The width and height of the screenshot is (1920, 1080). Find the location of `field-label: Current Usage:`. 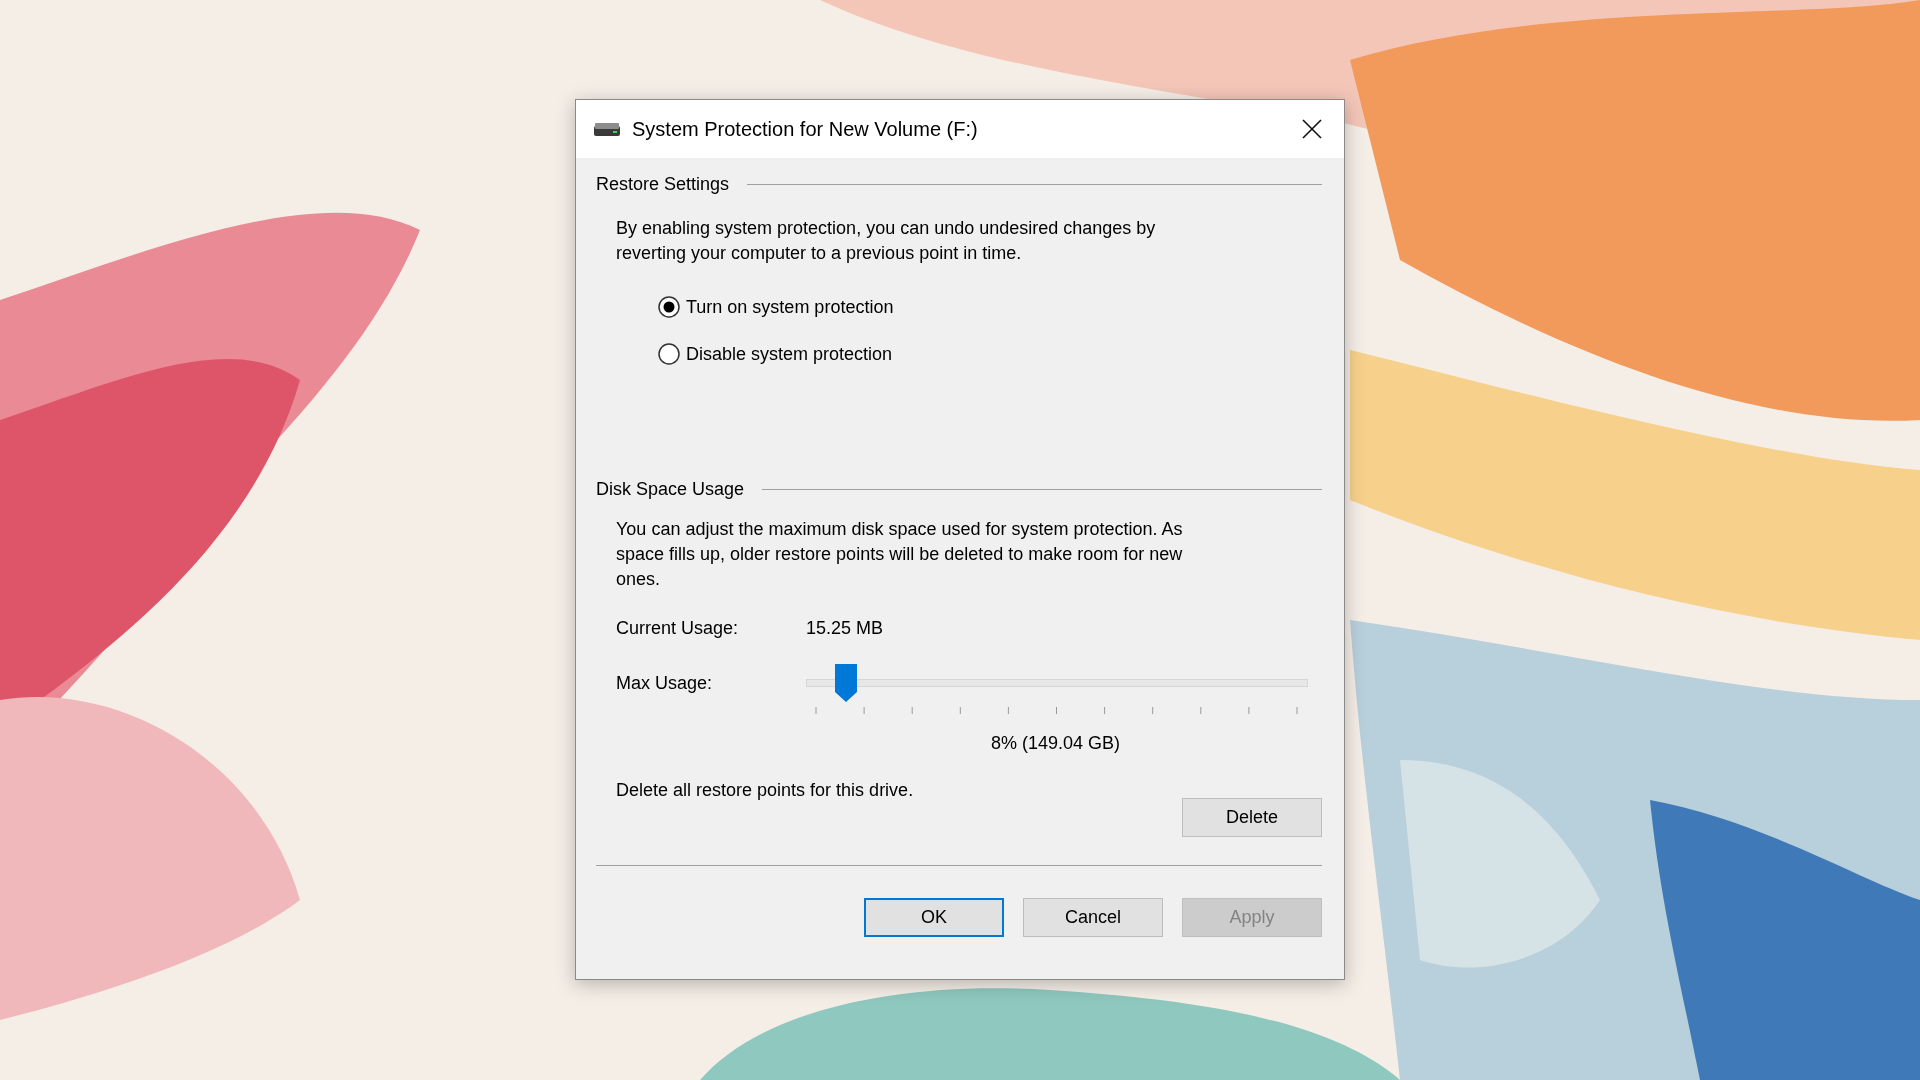

field-label: Current Usage: is located at coordinates (678, 628).